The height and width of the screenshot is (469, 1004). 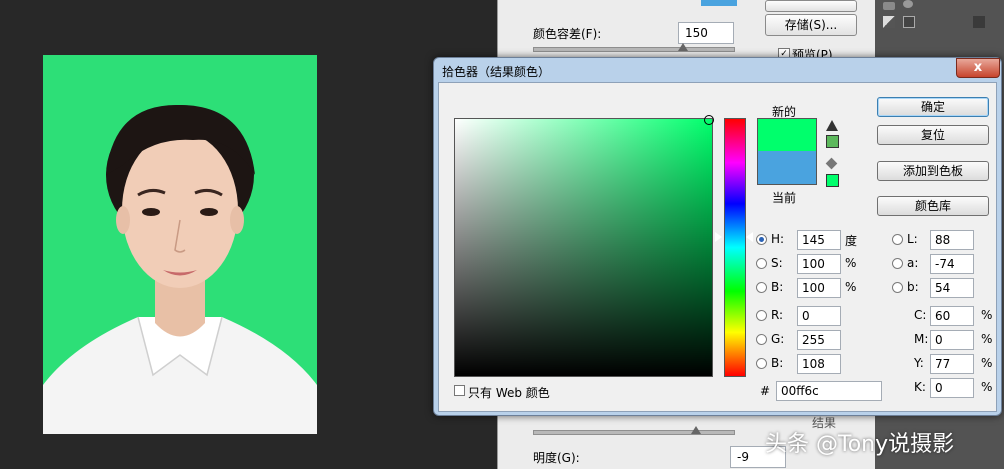 I want to click on black-unit: %, so click(x=987, y=387).